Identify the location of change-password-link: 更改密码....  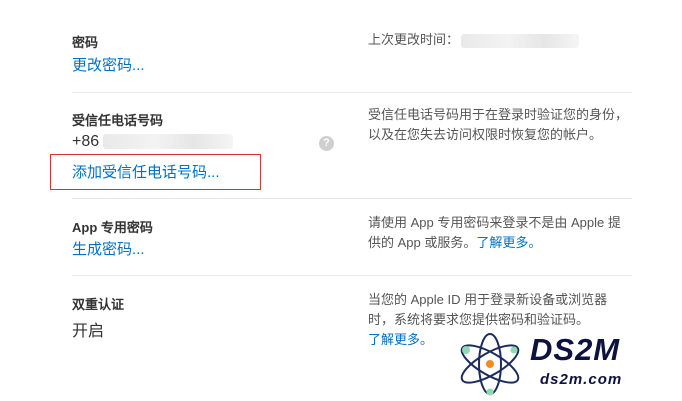
(108, 64).